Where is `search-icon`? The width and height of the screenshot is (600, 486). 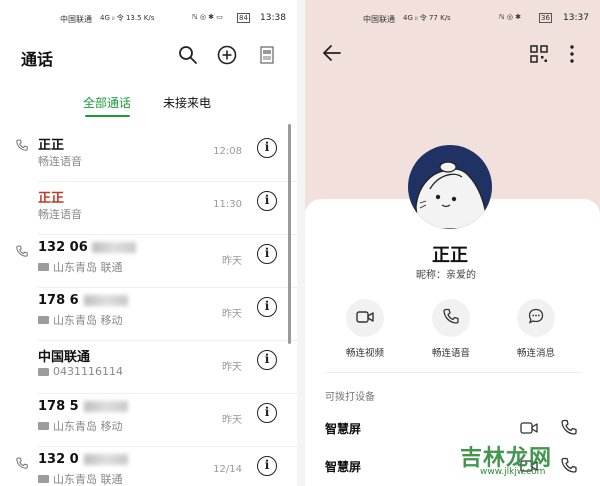
search-icon is located at coordinates (188, 55).